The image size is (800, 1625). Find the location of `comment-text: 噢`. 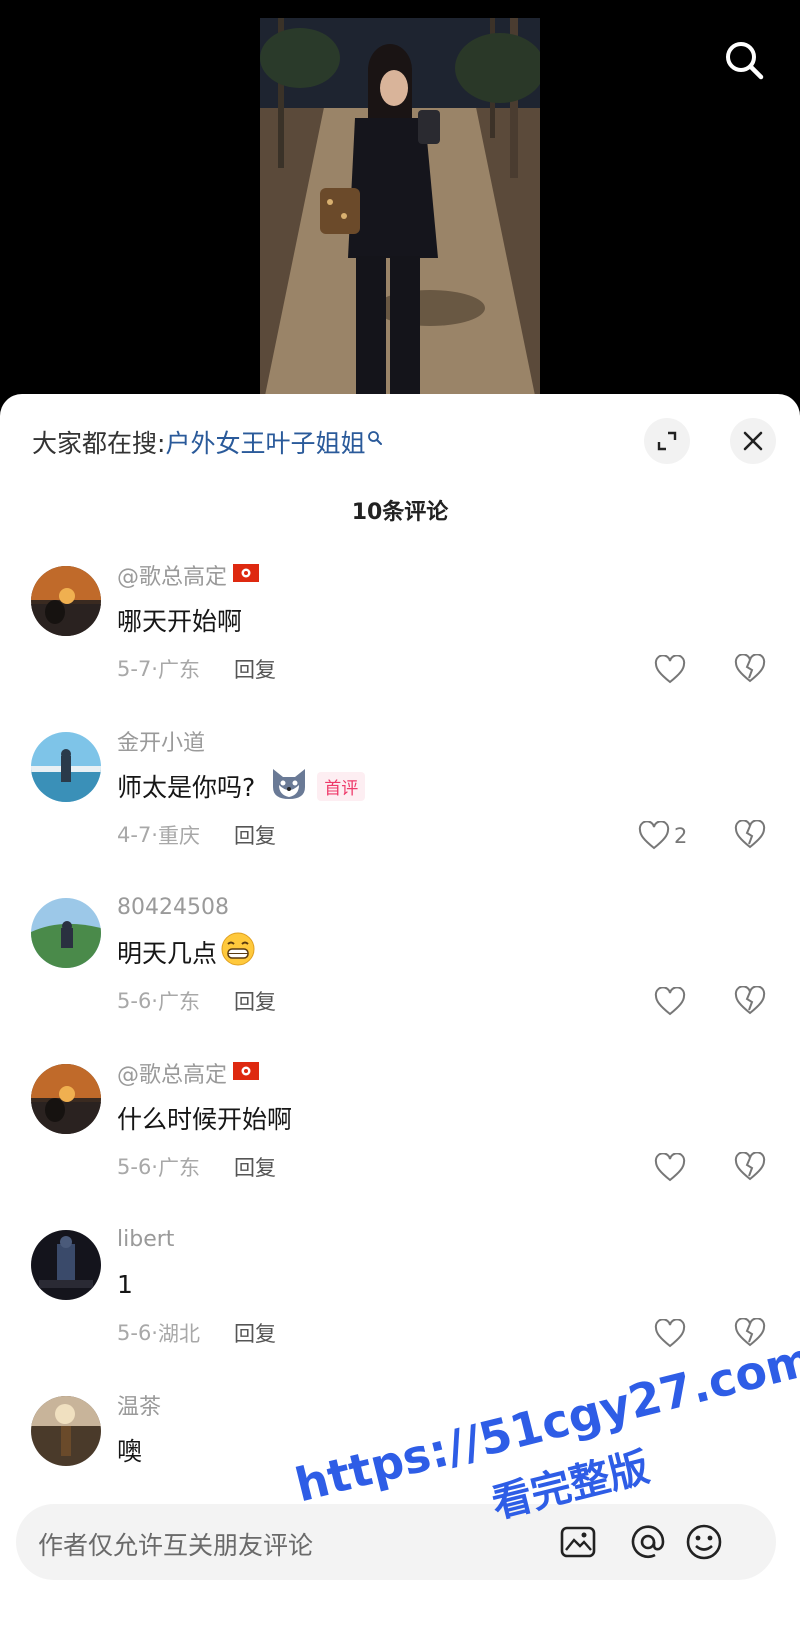

comment-text: 噢 is located at coordinates (130, 1451).